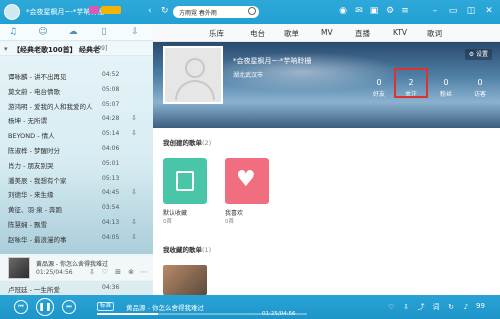 This screenshot has width=500, height=319. Describe the element at coordinates (272, 61) in the screenshot. I see `profile-name: *会夜星枫月~-*芋呐聆栅` at that location.